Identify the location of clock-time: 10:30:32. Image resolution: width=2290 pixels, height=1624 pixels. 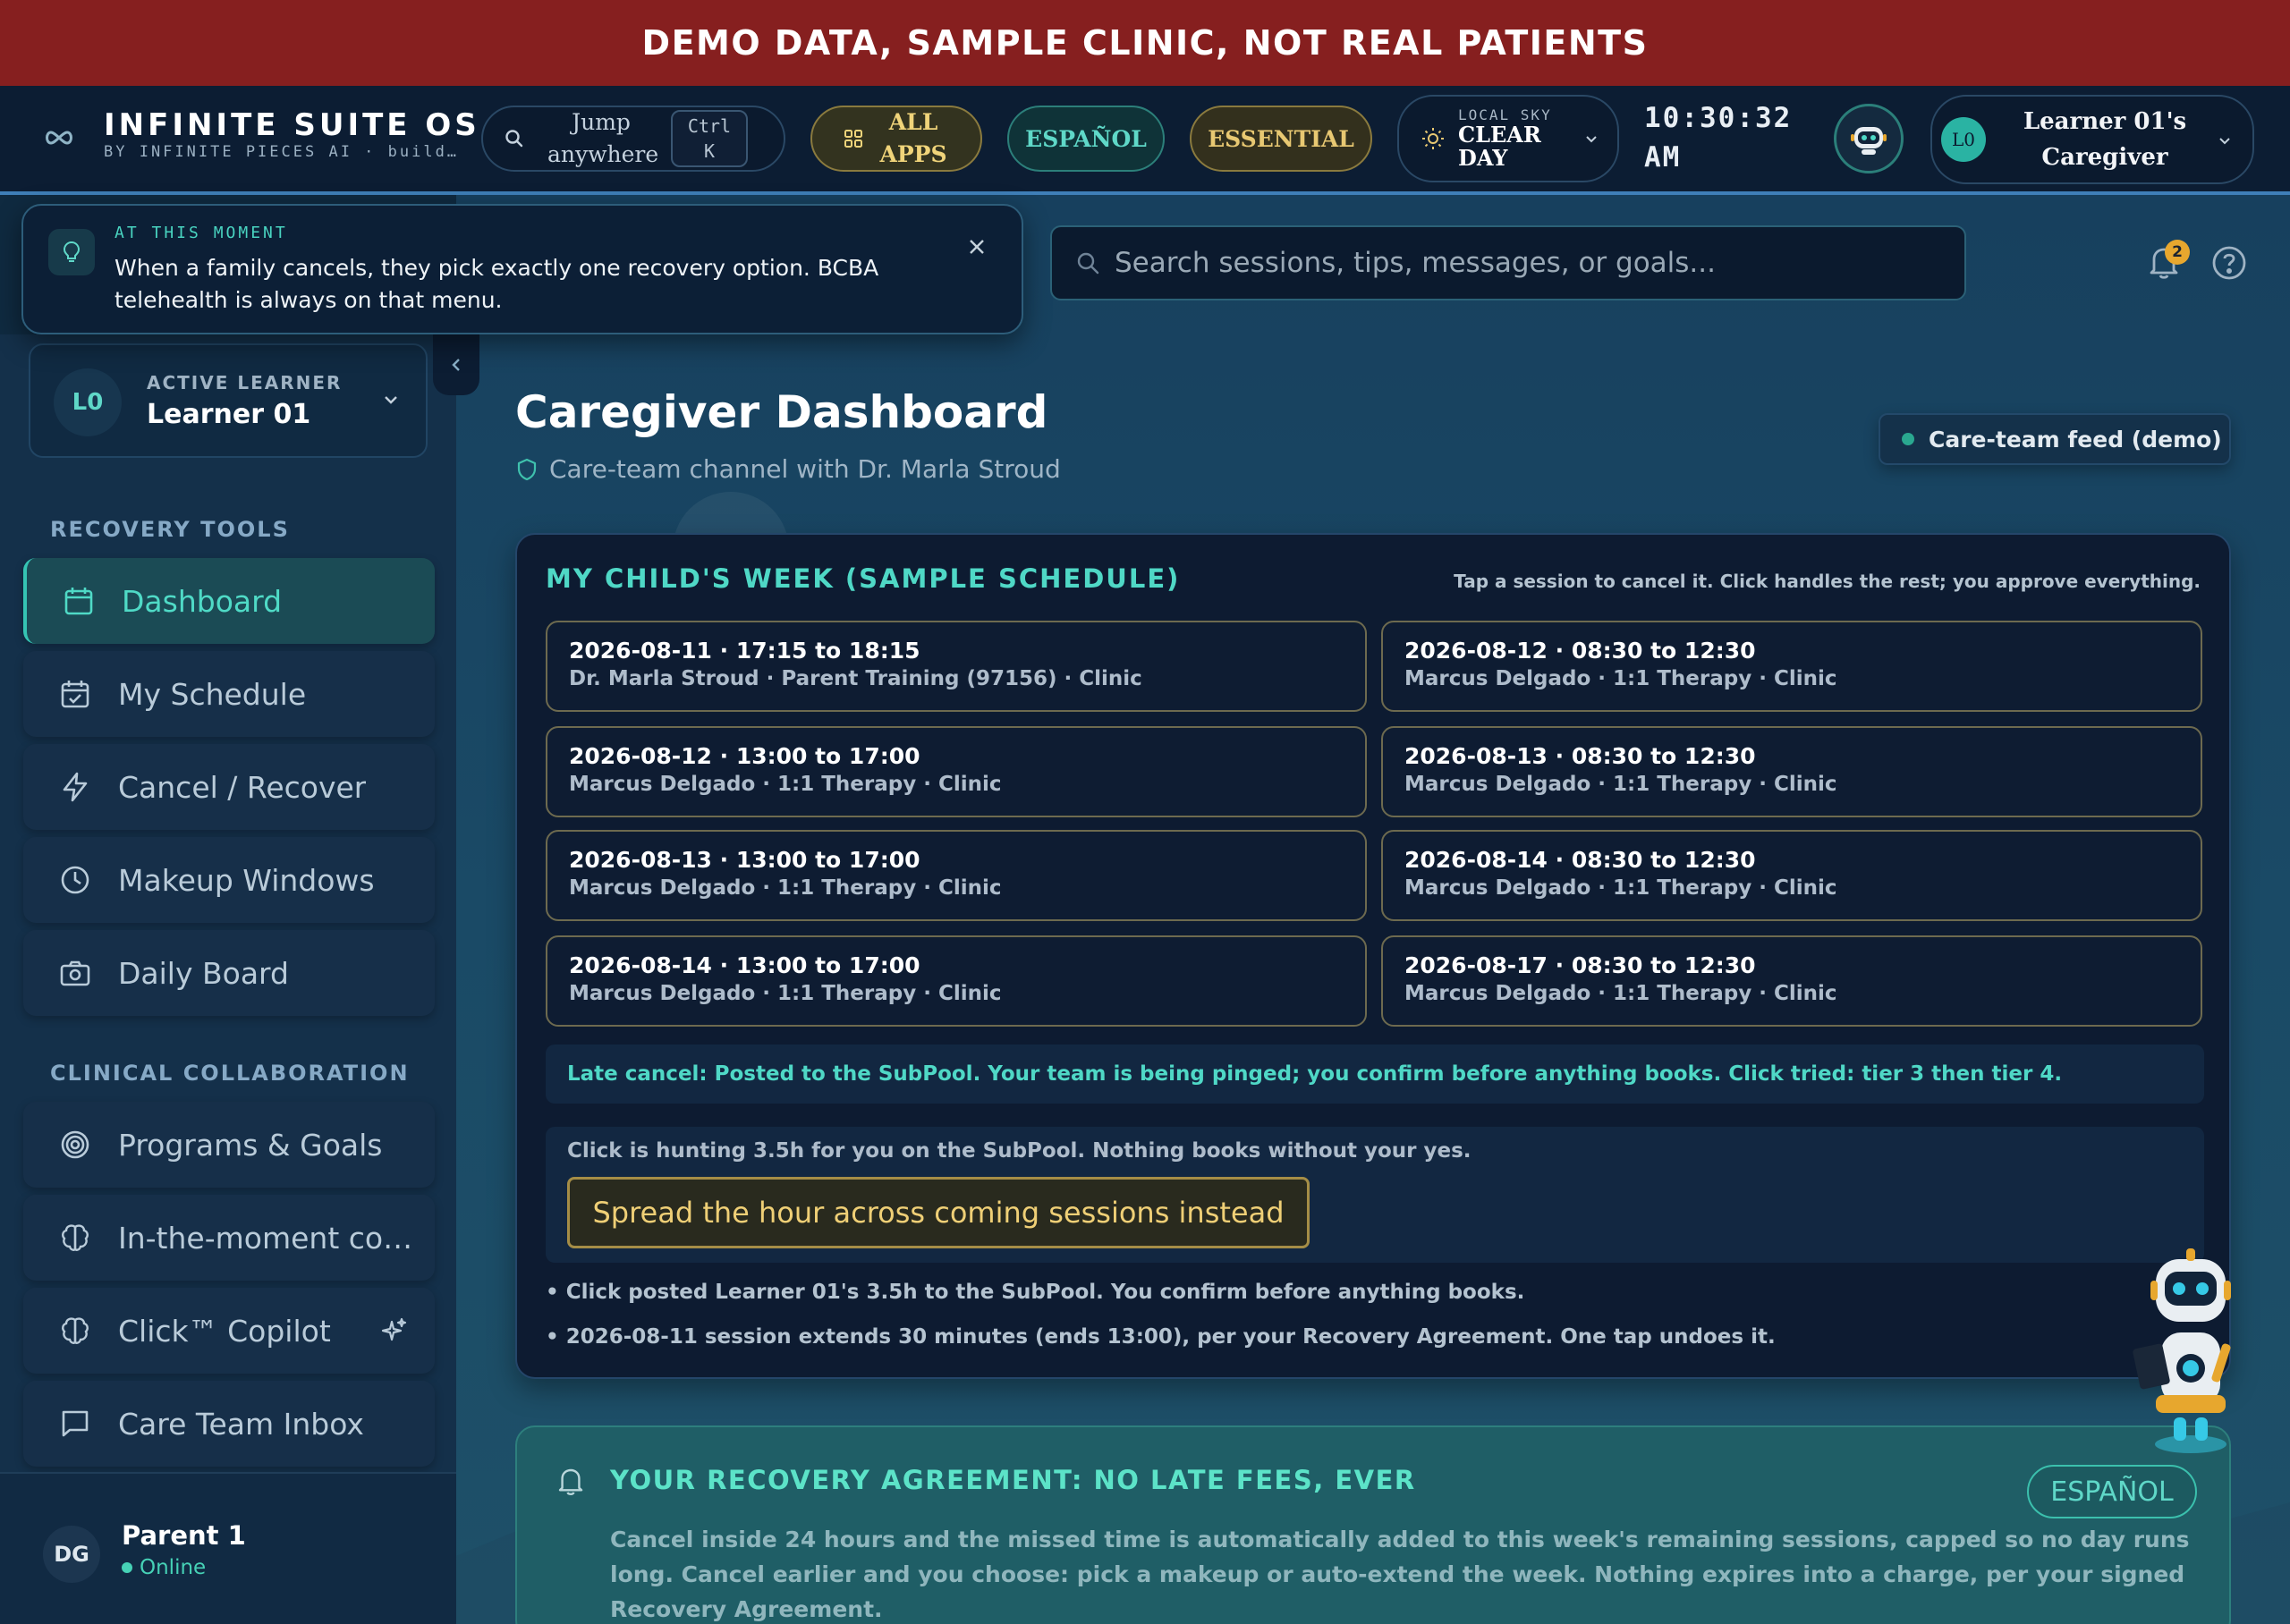
(1718, 118).